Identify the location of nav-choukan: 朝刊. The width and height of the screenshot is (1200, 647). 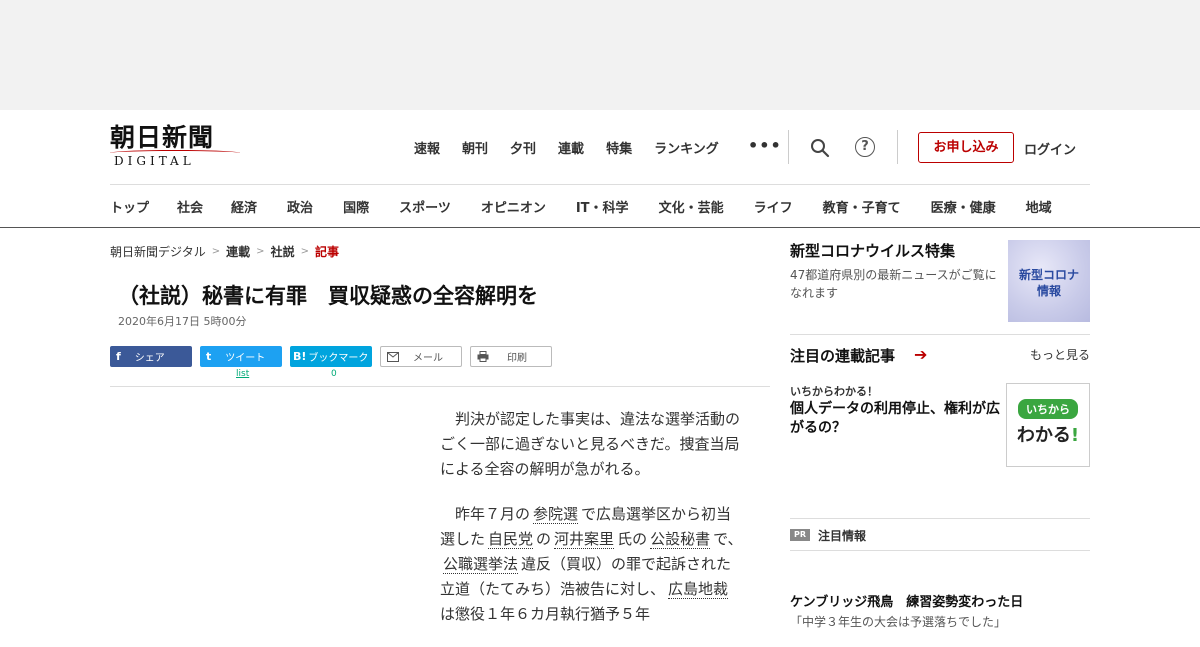
(475, 147).